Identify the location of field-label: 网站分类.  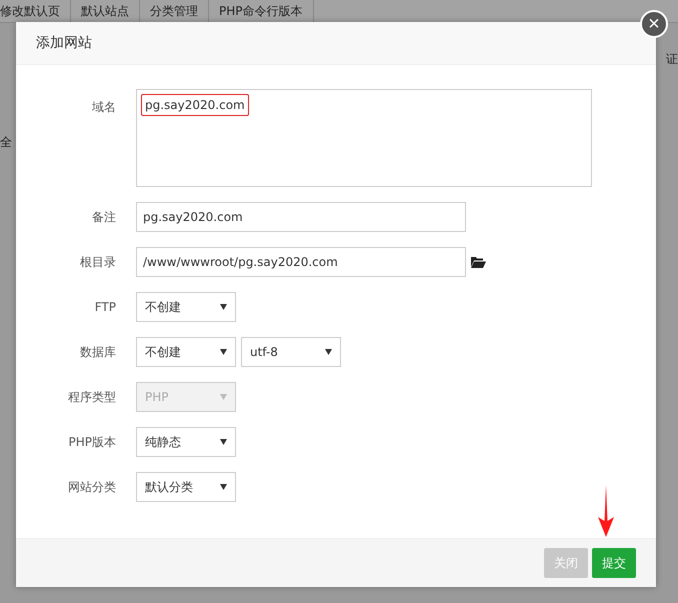
(92, 487).